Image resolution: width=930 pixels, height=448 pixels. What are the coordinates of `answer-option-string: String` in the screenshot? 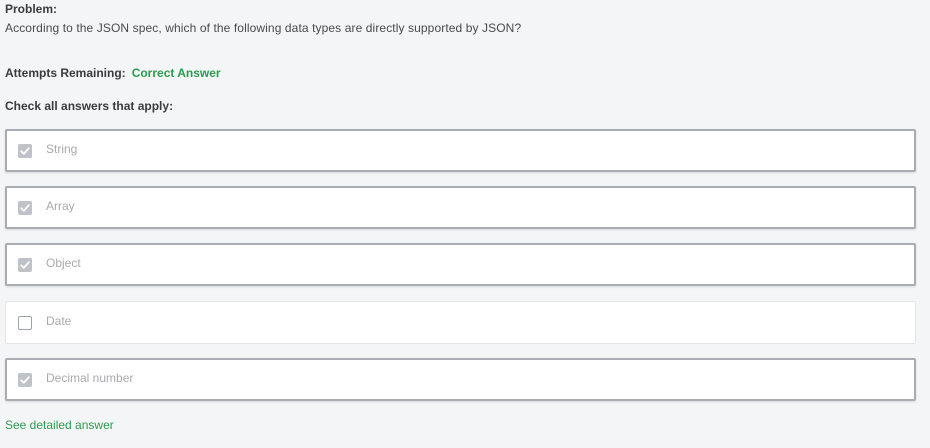 It's located at (460, 150).